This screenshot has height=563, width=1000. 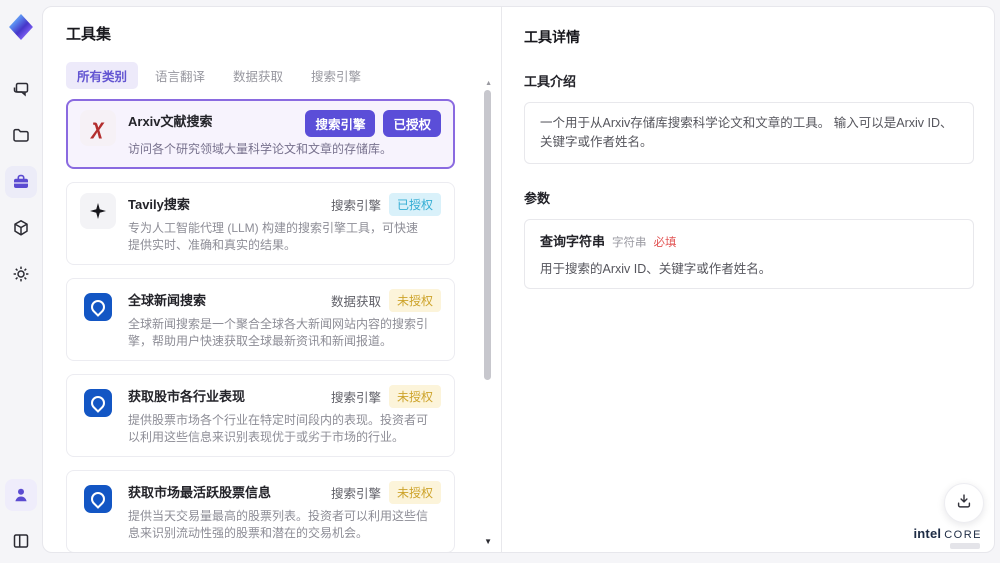 What do you see at coordinates (550, 81) in the screenshot?
I see `intro-heading: 工具介绍` at bounding box center [550, 81].